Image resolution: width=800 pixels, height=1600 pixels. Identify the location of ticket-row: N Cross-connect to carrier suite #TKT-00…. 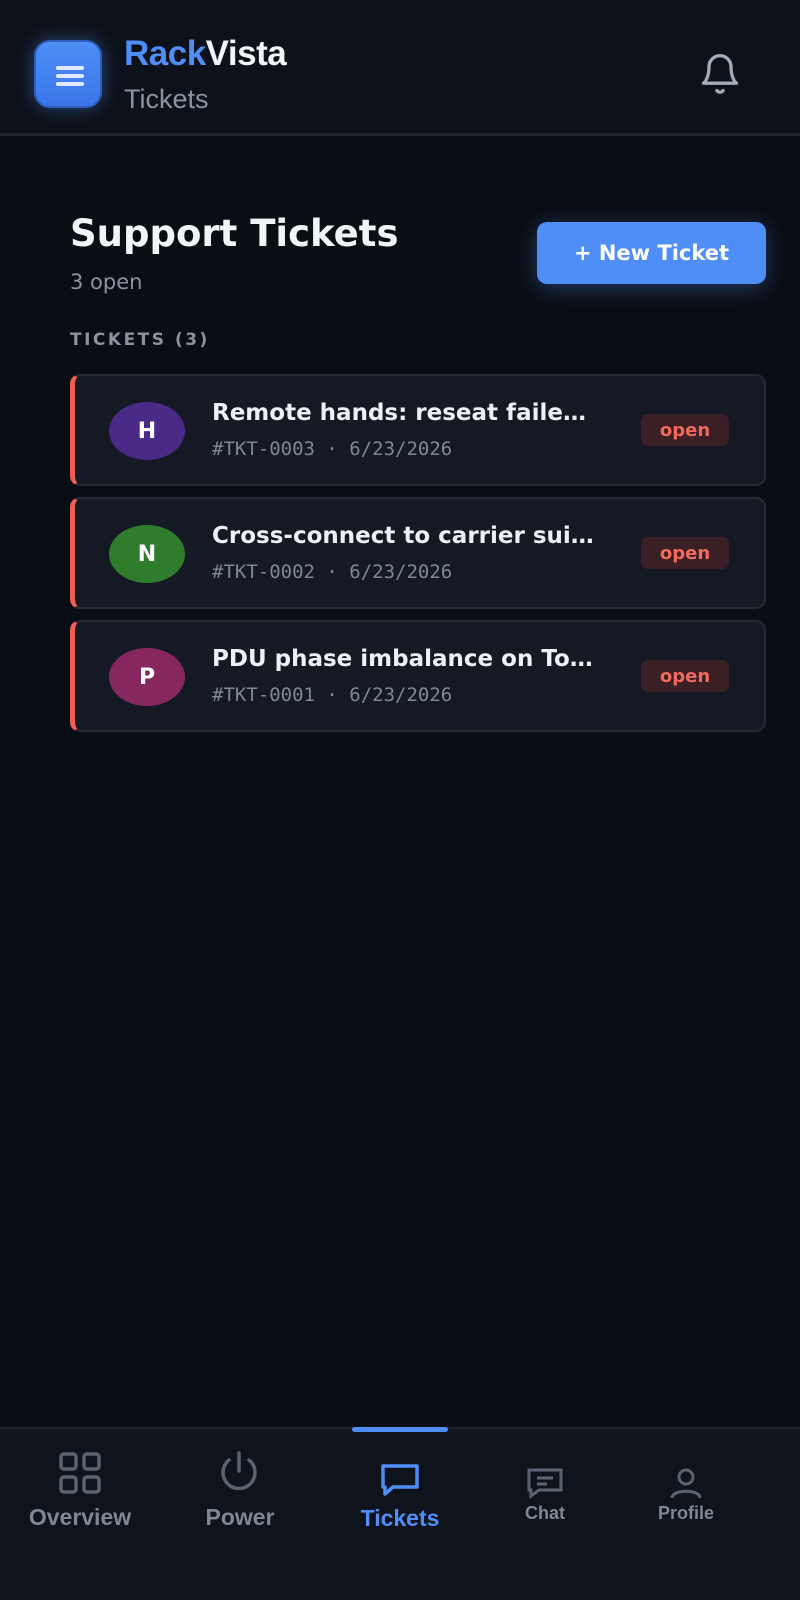
(418, 553).